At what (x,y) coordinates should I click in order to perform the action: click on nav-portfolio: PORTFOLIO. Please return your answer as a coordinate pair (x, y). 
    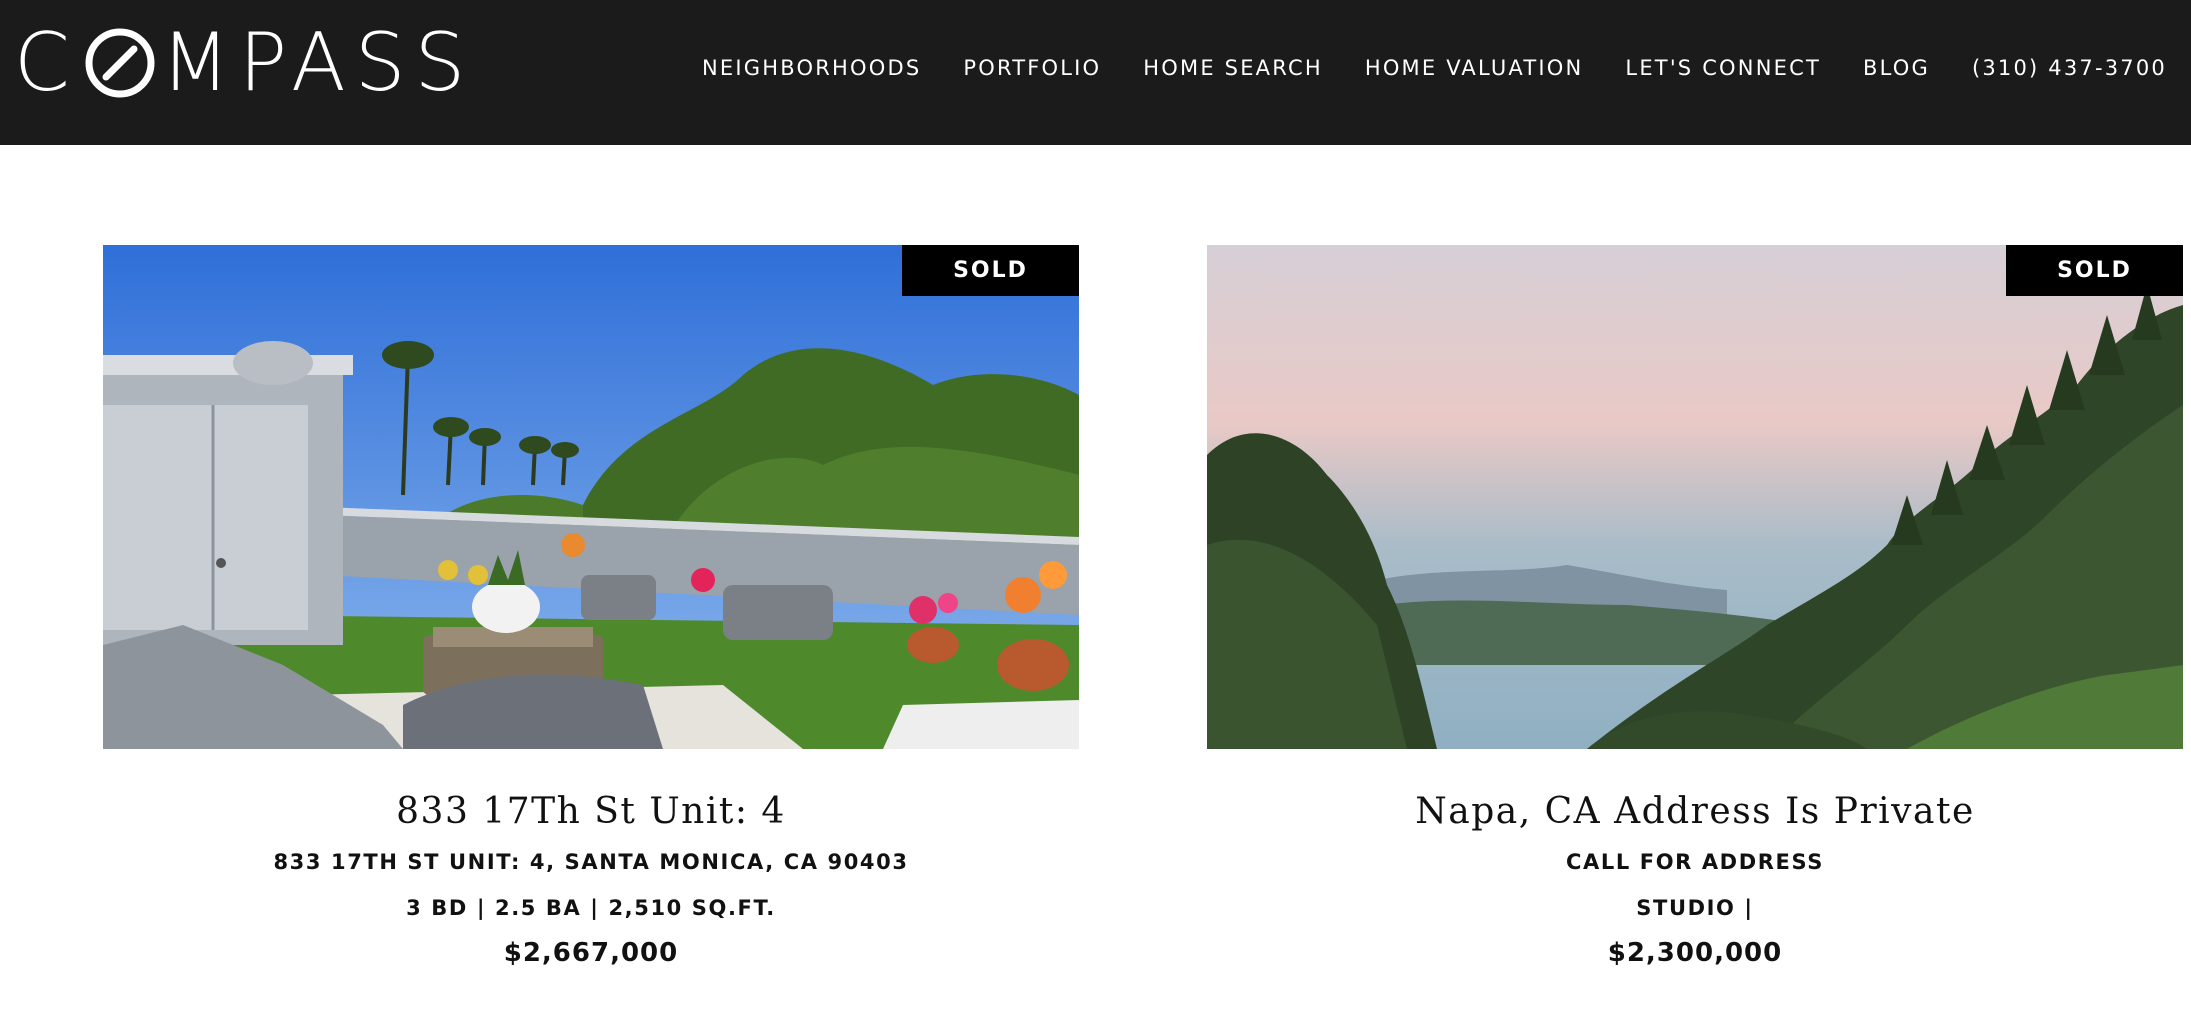
    Looking at the image, I should click on (1032, 68).